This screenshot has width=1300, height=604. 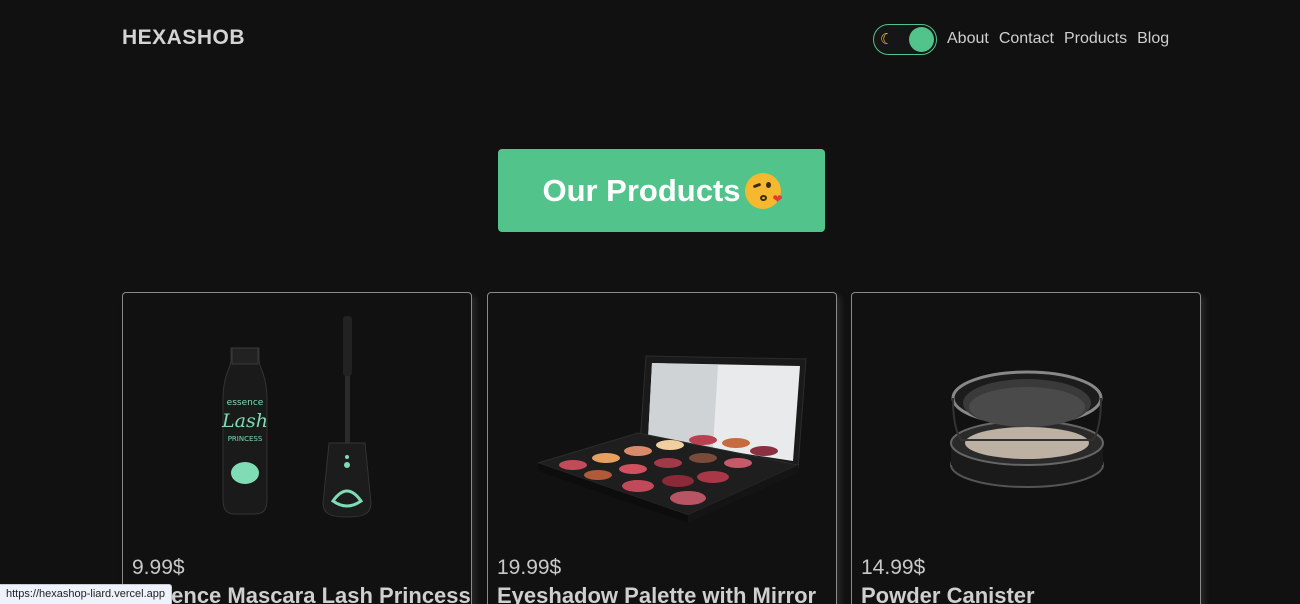 What do you see at coordinates (893, 567) in the screenshot?
I see `product-price: 14.99$` at bounding box center [893, 567].